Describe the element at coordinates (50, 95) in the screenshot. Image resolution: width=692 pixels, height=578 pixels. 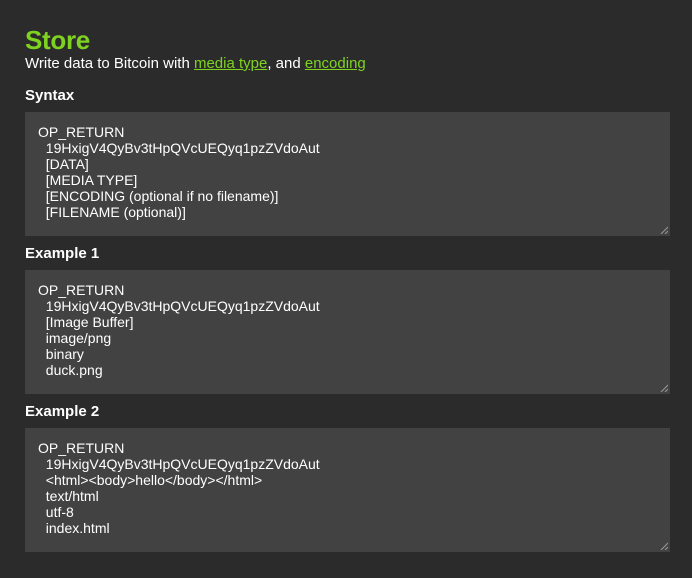
I see `syntax-label: Syntax` at that location.